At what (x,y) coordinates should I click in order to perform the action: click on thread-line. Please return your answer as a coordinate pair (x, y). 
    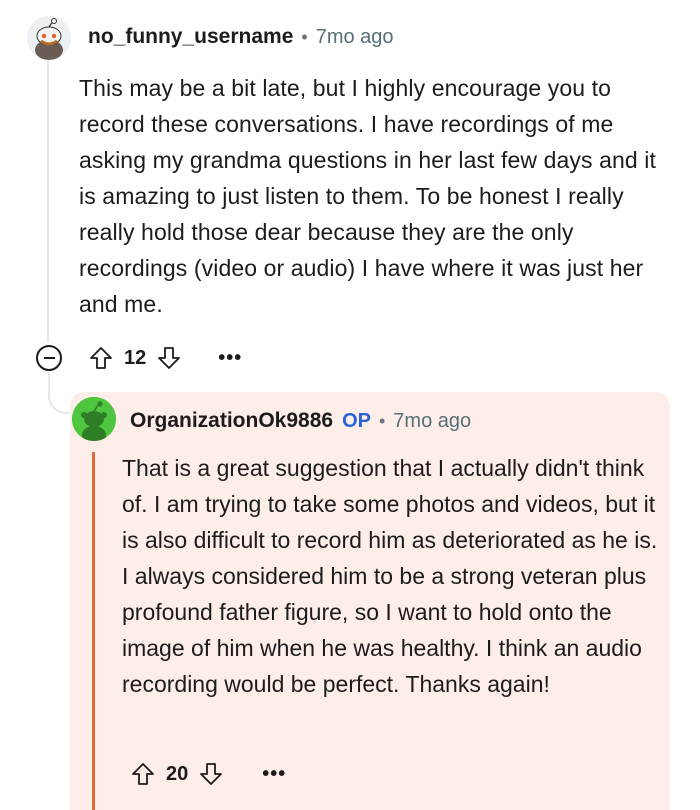
    Looking at the image, I should click on (48, 201).